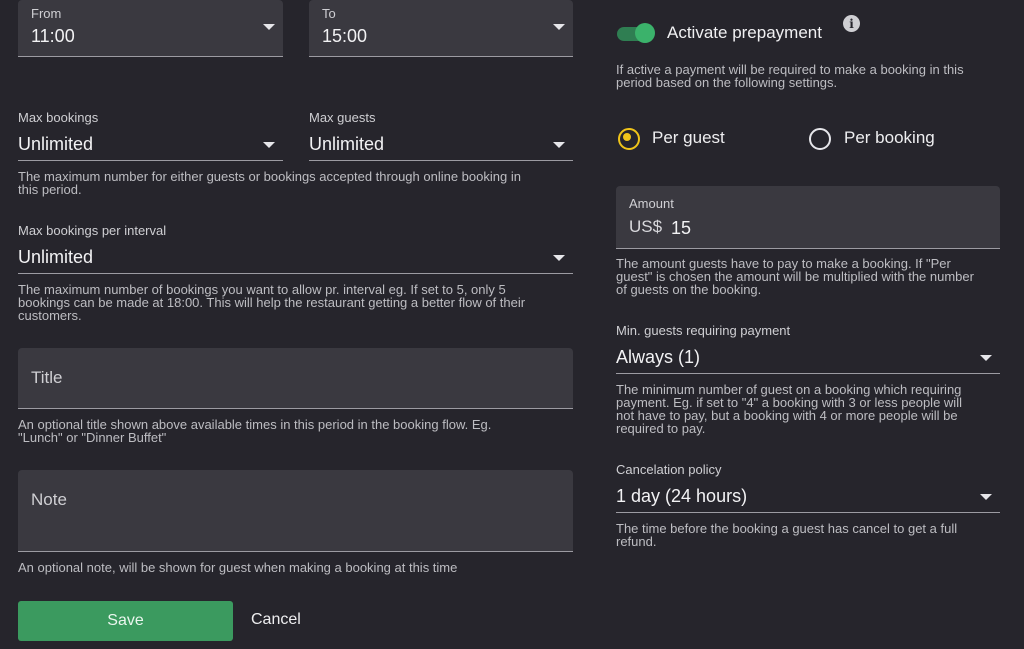  What do you see at coordinates (150, 28) in the screenshot?
I see `from-select: From 11:00` at bounding box center [150, 28].